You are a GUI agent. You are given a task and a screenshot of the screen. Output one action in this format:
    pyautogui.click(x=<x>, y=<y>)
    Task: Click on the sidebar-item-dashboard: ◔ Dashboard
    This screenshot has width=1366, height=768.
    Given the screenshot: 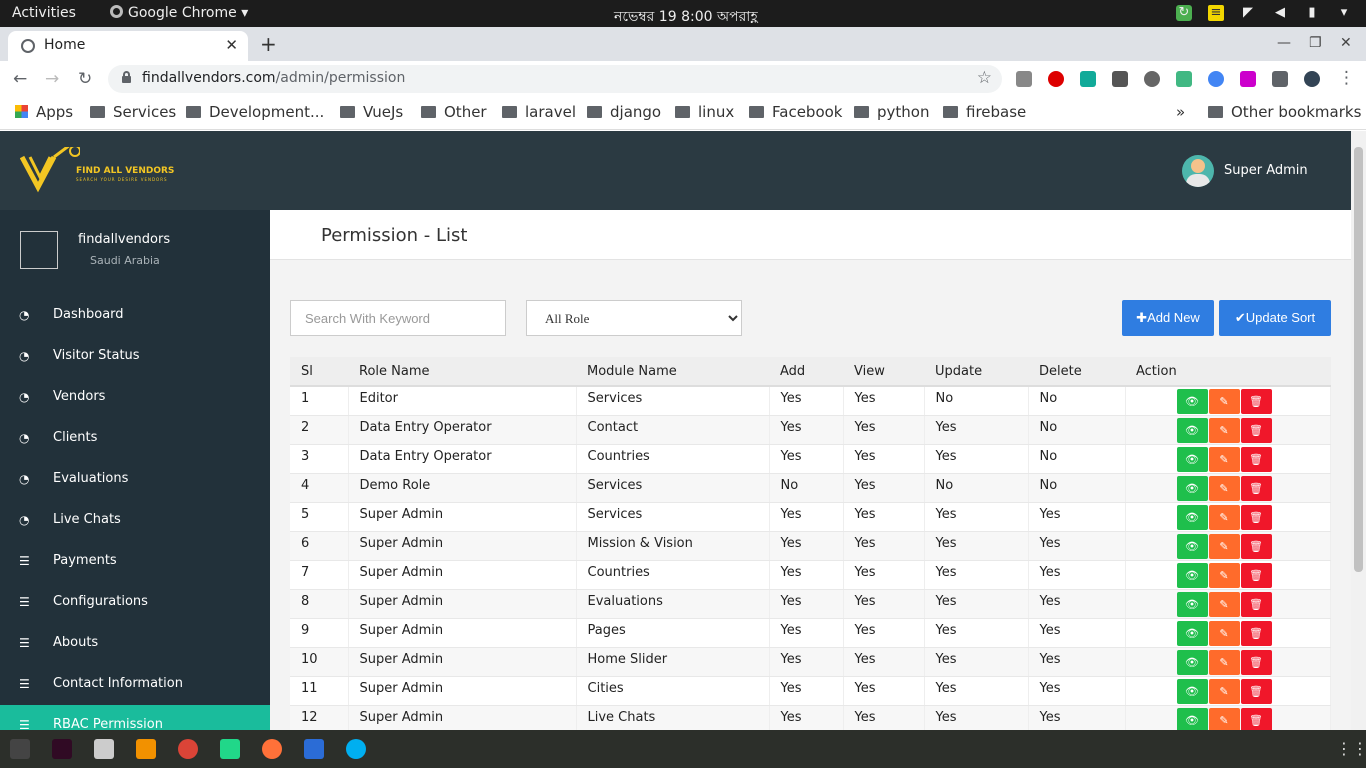 What is the action you would take?
    pyautogui.click(x=135, y=315)
    